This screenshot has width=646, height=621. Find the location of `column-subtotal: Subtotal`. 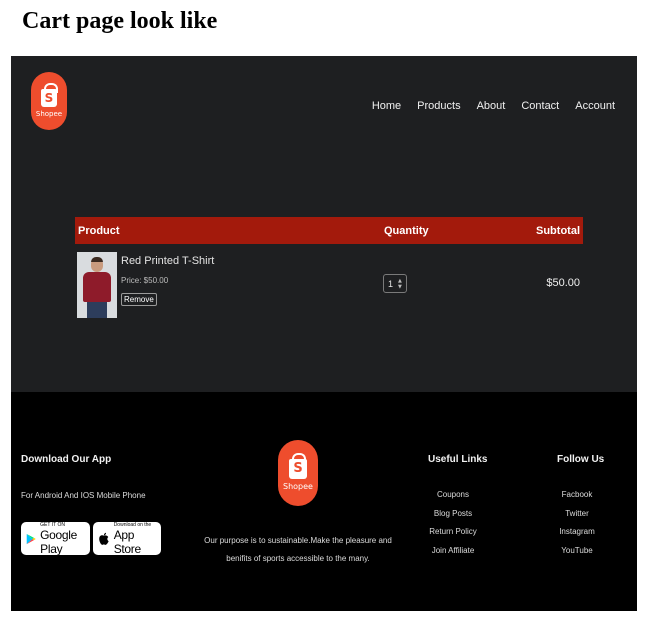

column-subtotal: Subtotal is located at coordinates (558, 230).